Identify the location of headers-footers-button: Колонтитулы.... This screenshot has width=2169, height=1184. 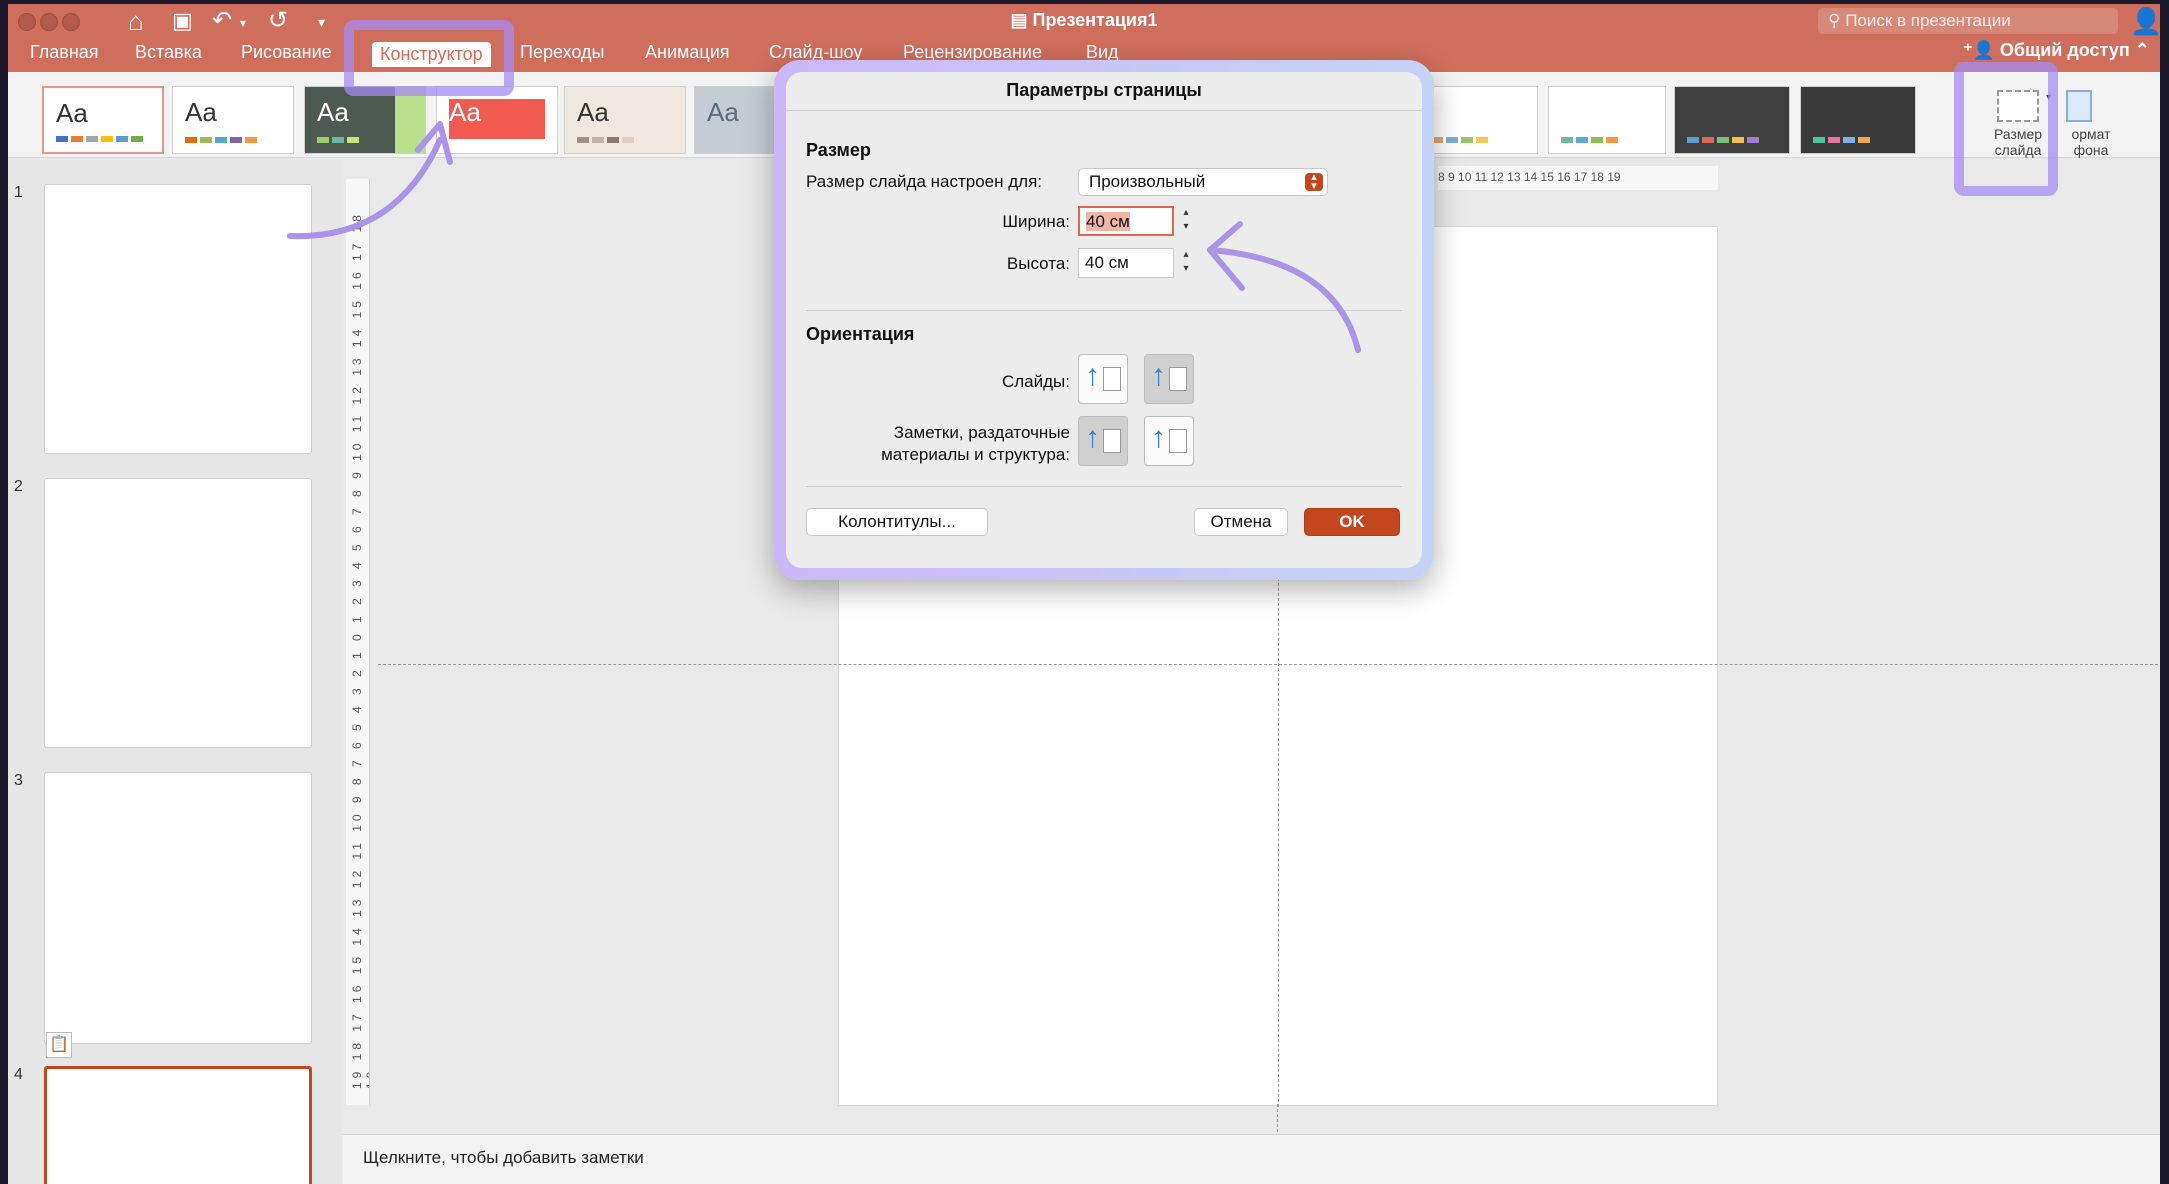
(897, 522).